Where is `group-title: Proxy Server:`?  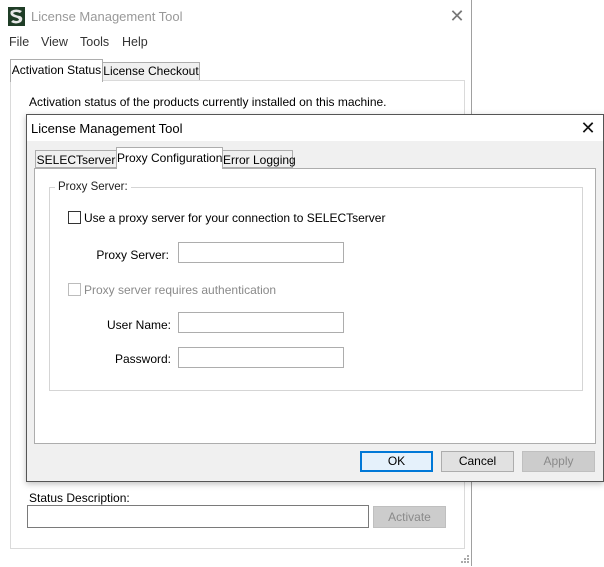 group-title: Proxy Server: is located at coordinates (93, 187).